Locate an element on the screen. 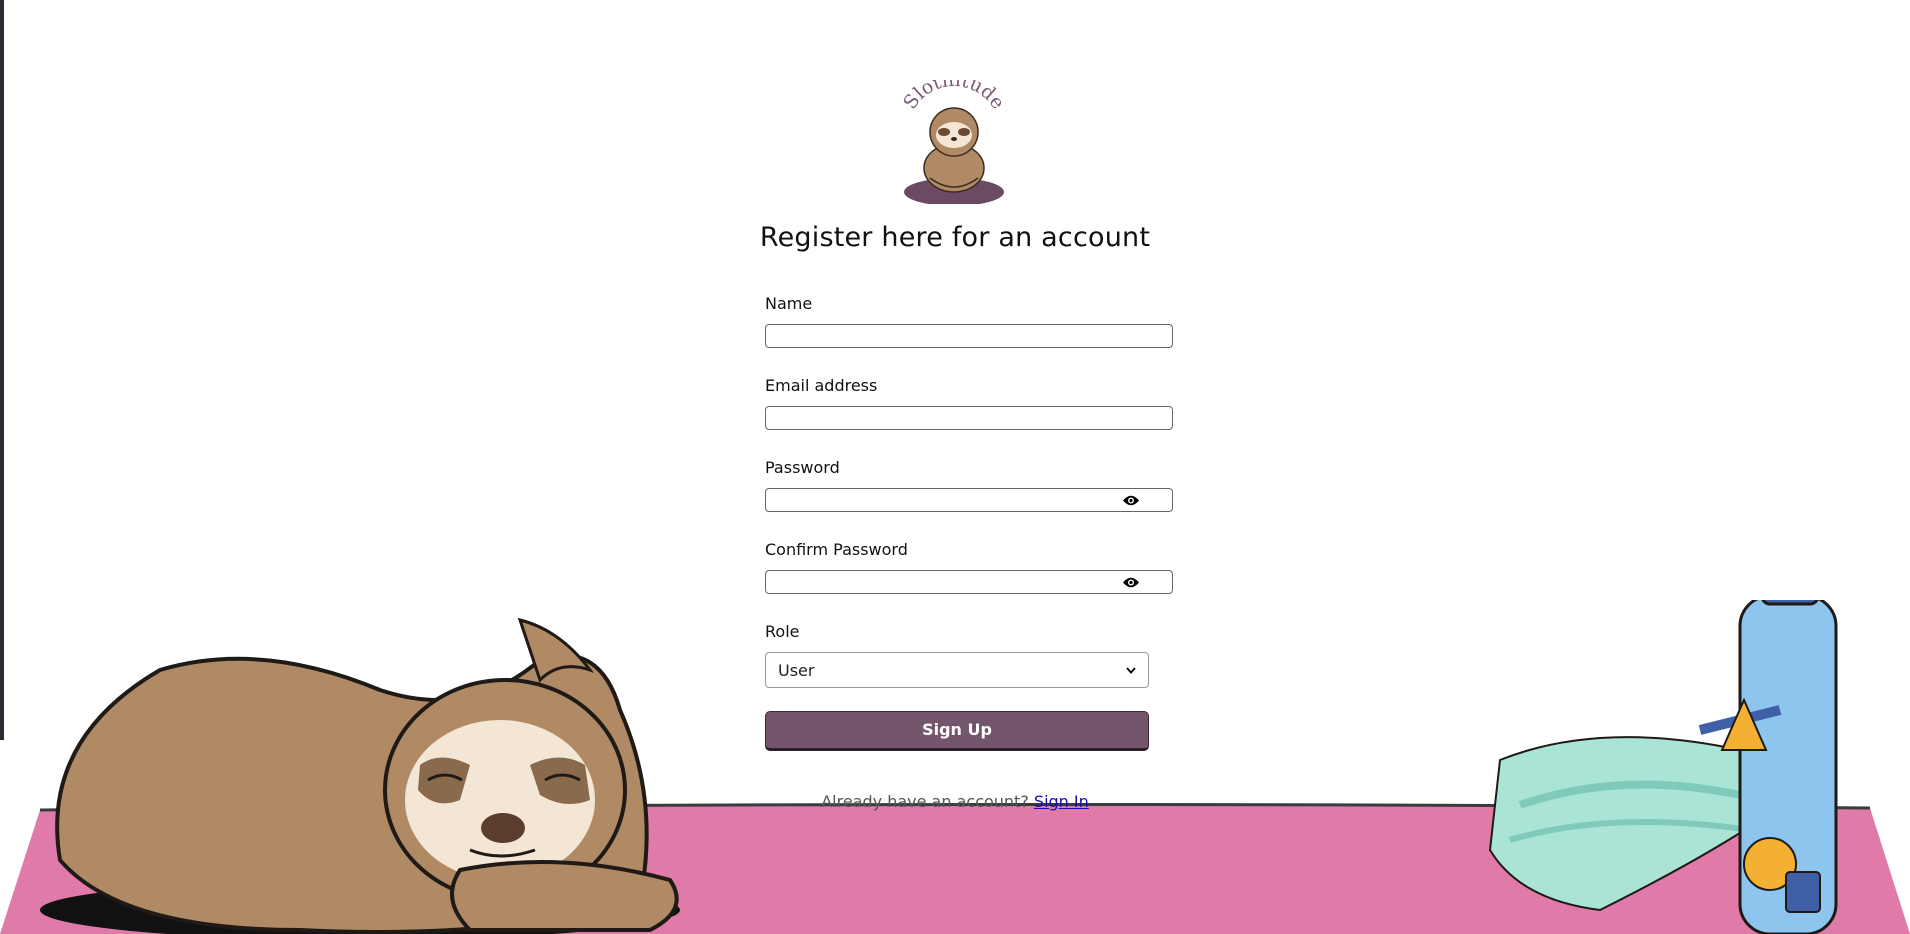 The width and height of the screenshot is (1910, 934). name-input is located at coordinates (969, 336).